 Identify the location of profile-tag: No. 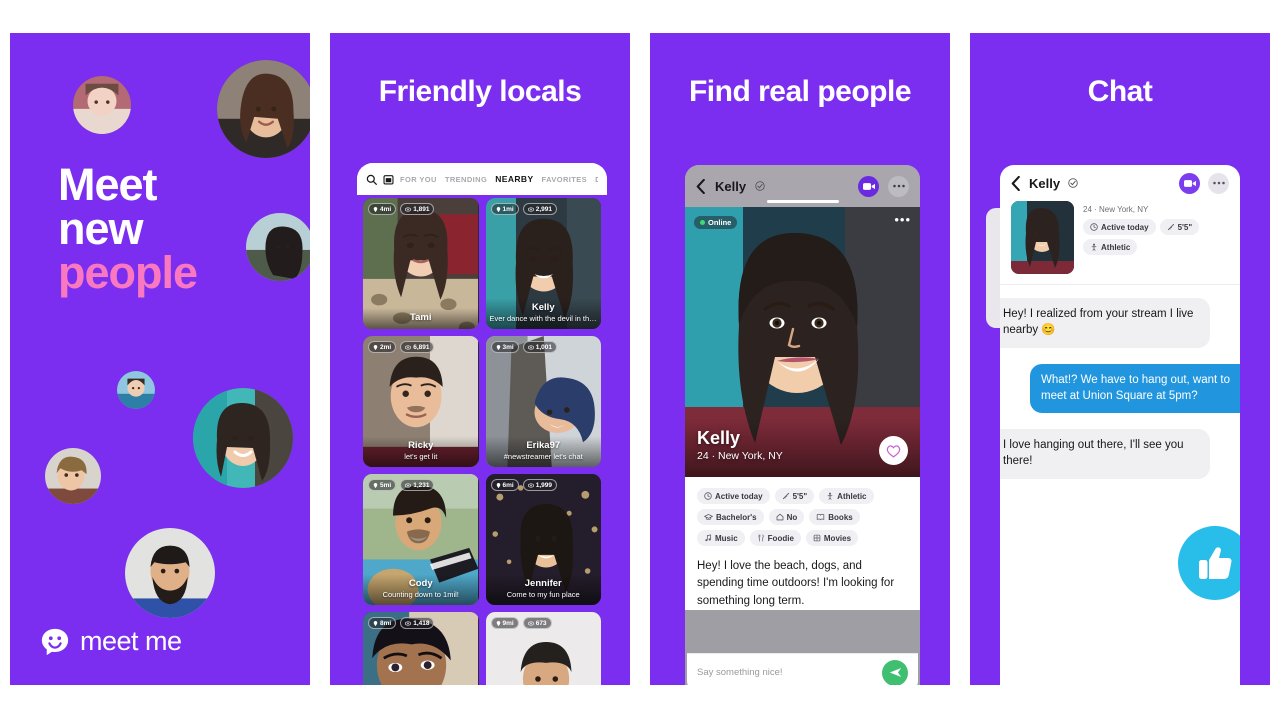
(786, 517).